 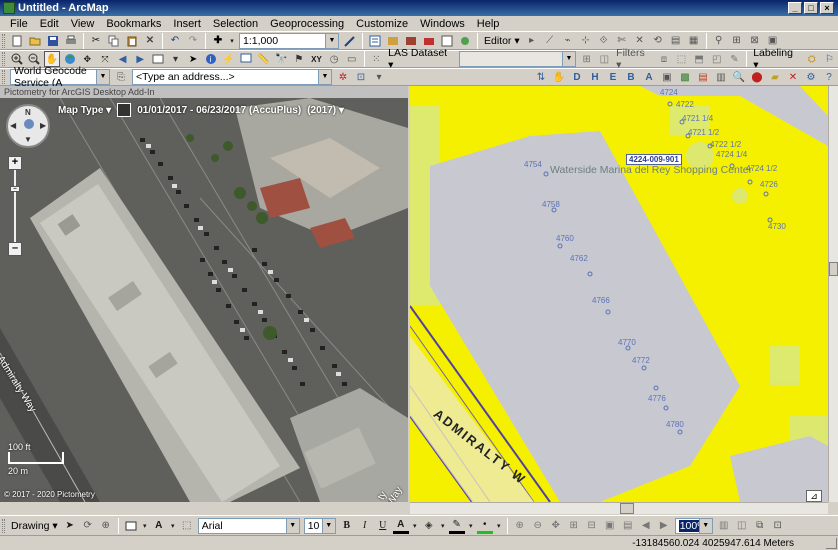 What do you see at coordinates (246, 59) in the screenshot?
I see `html-popup-icon` at bounding box center [246, 59].